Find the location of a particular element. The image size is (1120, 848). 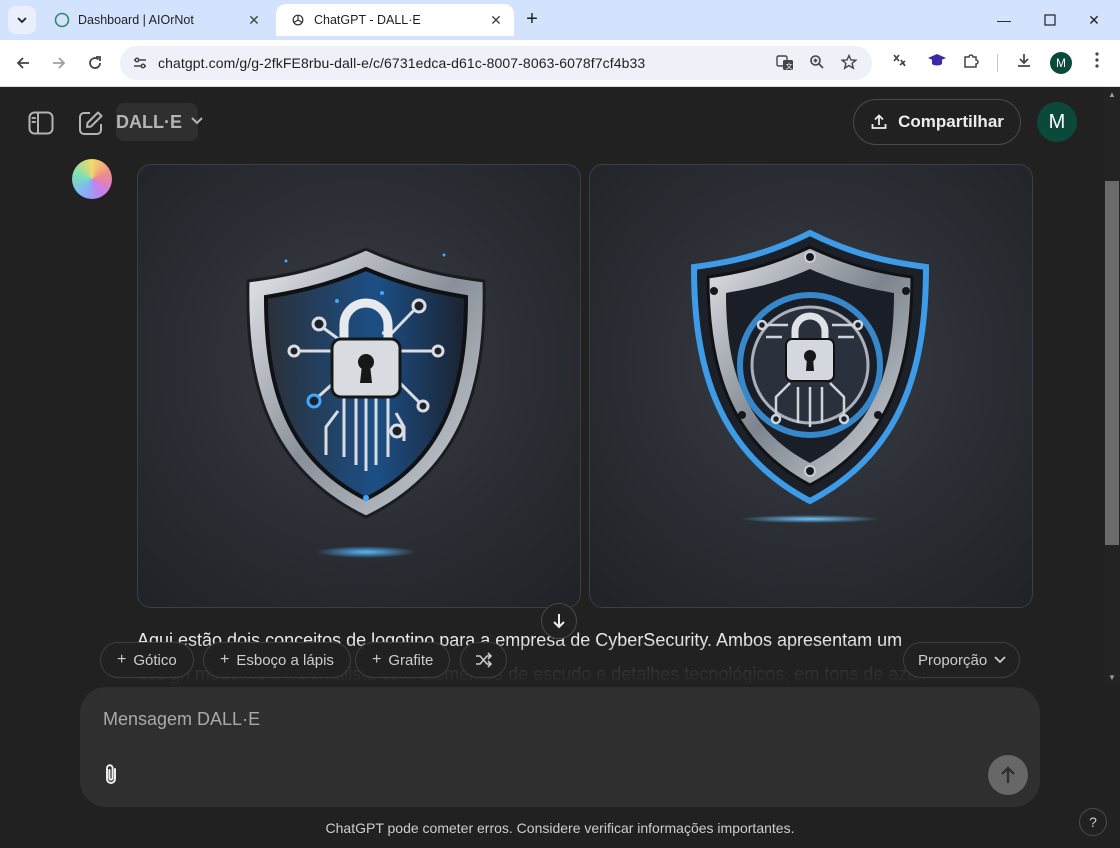

user-avatar: M is located at coordinates (1057, 122).